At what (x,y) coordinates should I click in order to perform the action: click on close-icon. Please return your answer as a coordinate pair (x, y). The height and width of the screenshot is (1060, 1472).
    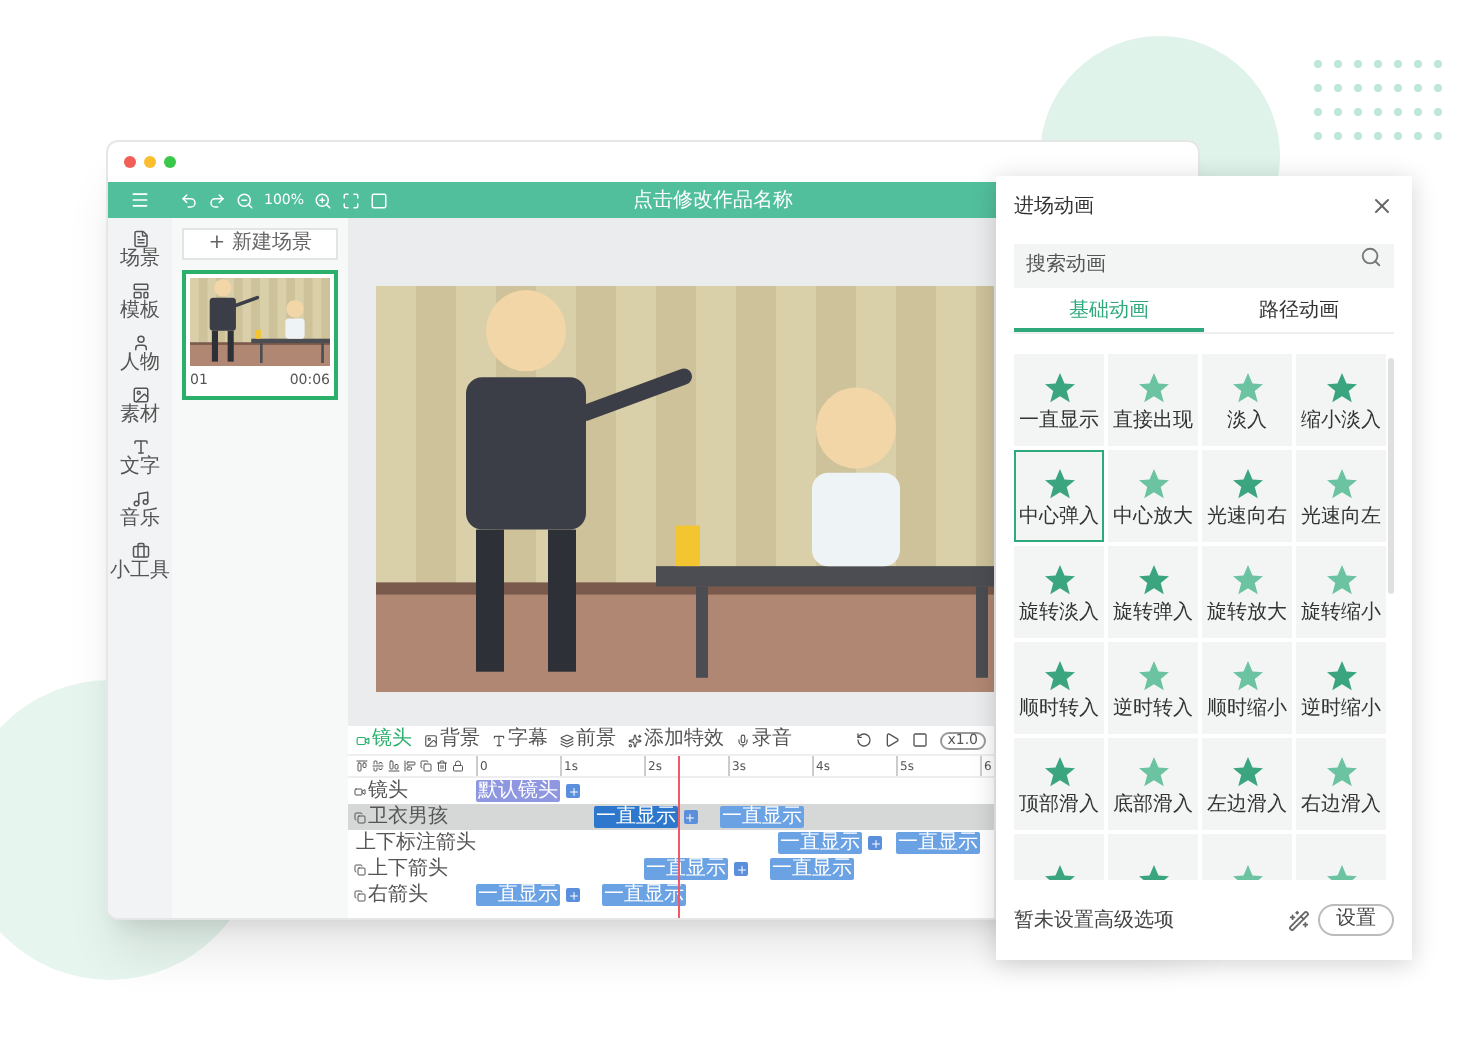
    Looking at the image, I should click on (1382, 206).